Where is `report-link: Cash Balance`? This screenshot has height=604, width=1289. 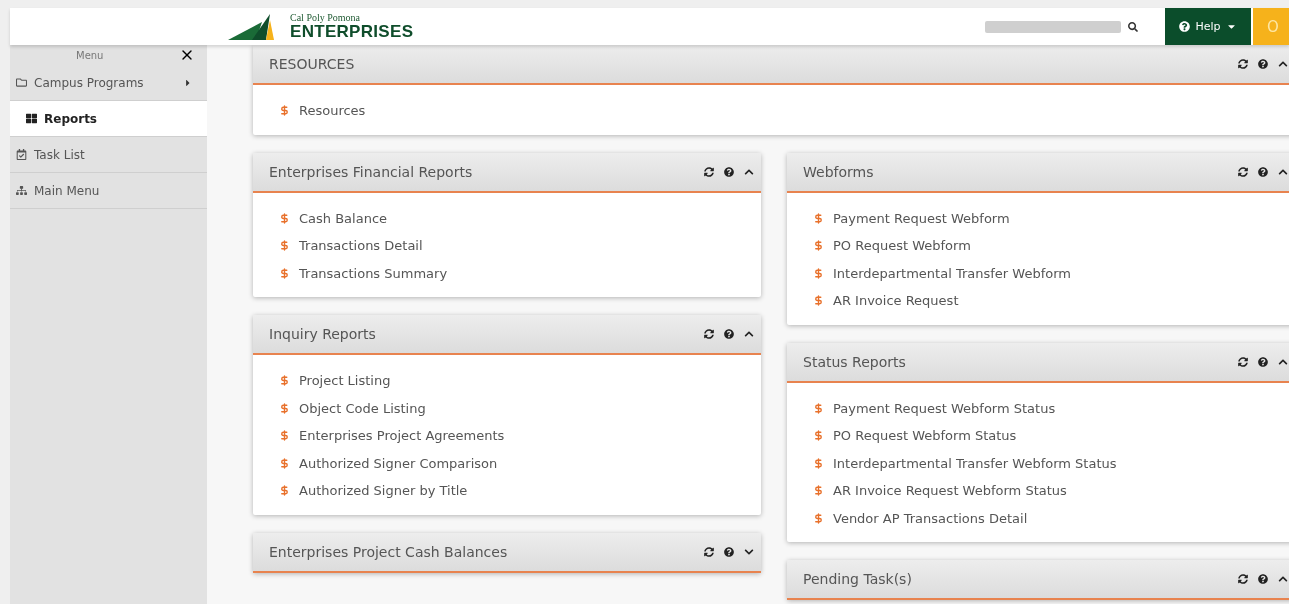
report-link: Cash Balance is located at coordinates (343, 218).